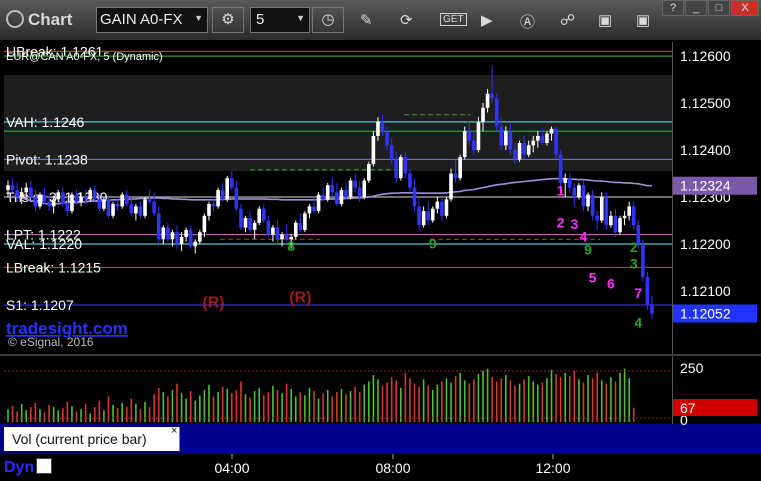 This screenshot has height=481, width=761. I want to click on level-label: S1: 1.1207, so click(40, 305).